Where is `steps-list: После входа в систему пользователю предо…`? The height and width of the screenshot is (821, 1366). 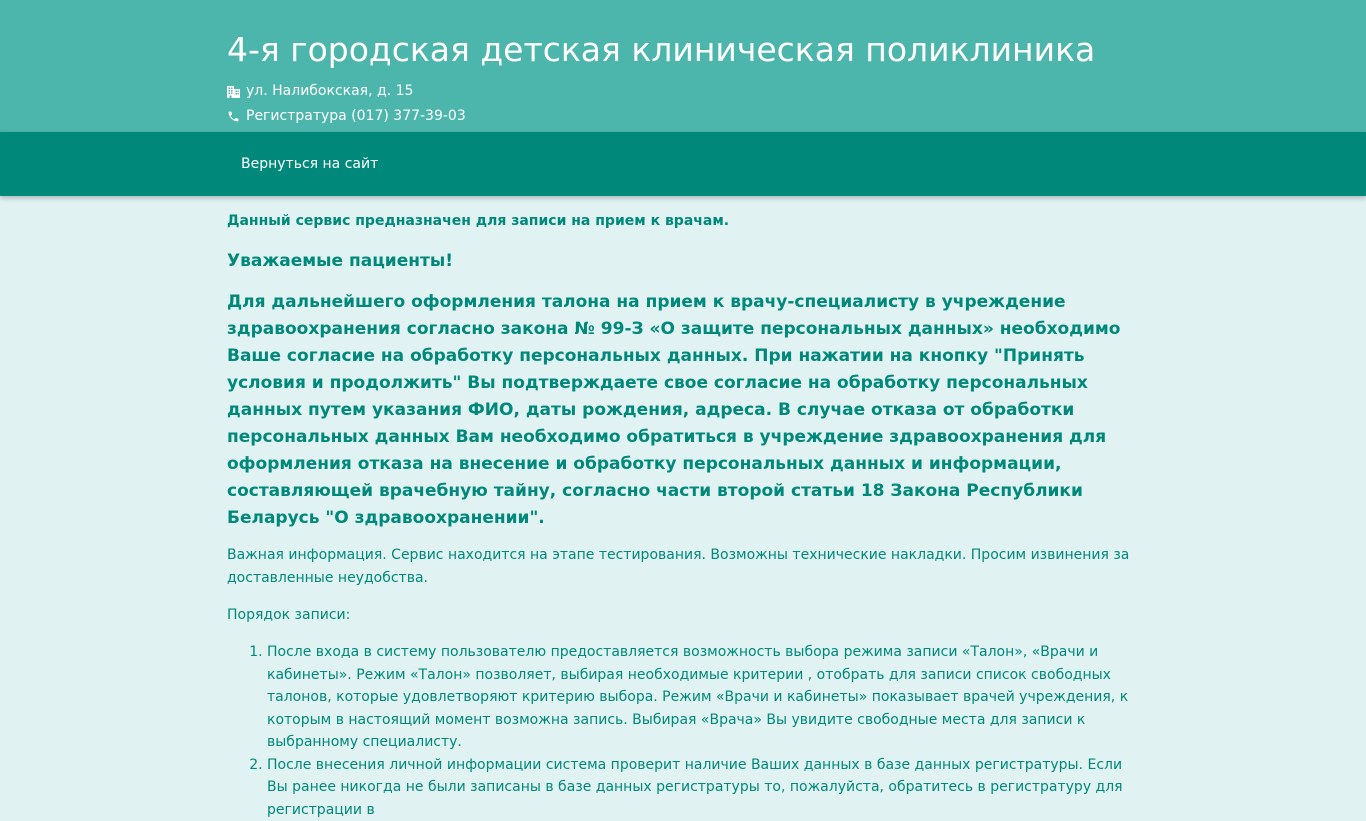
steps-list: После входа в систему пользователю предо… is located at coordinates (683, 731).